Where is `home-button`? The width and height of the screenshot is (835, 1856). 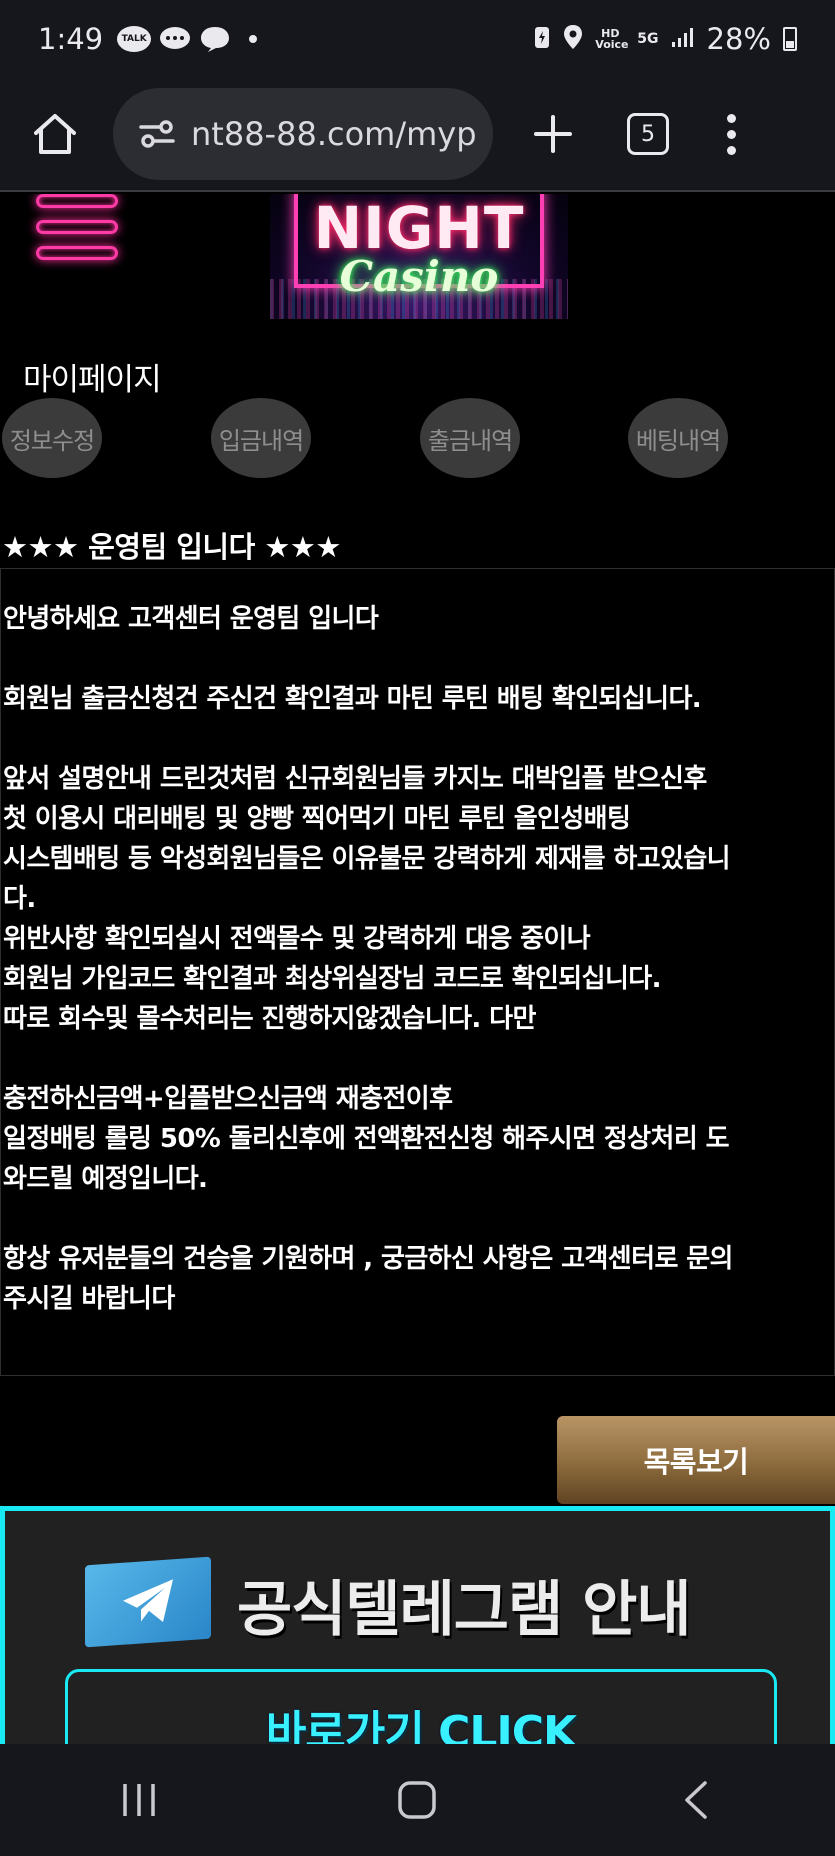 home-button is located at coordinates (55, 134).